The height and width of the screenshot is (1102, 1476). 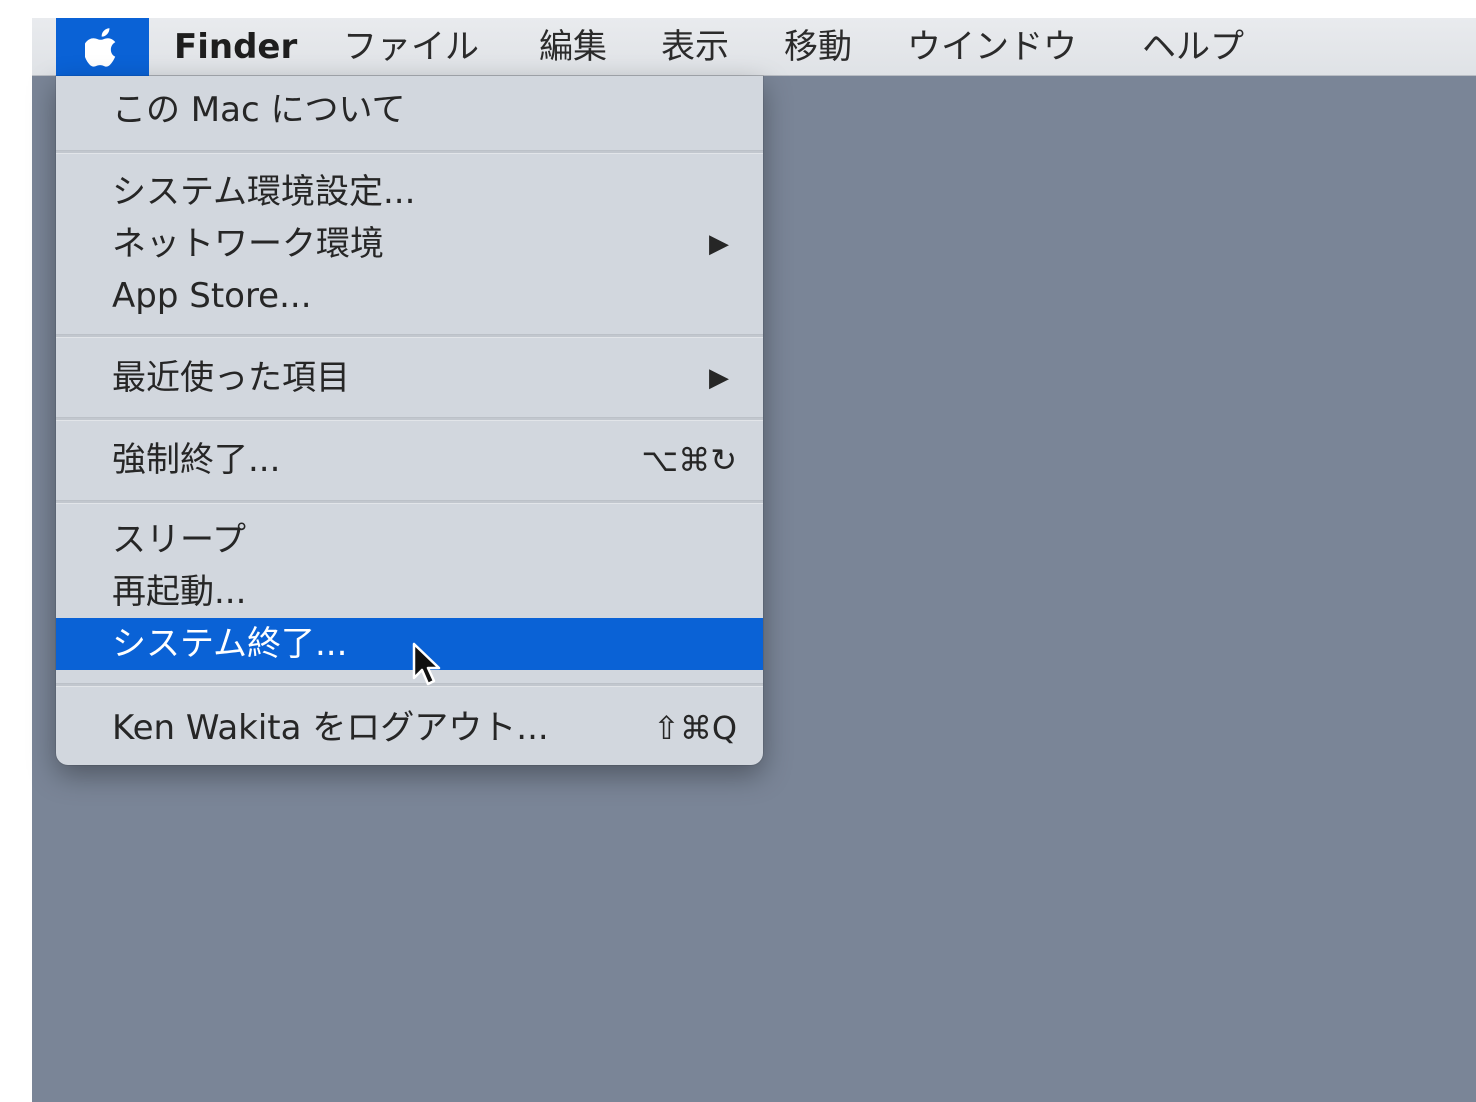 What do you see at coordinates (1193, 47) in the screenshot?
I see `menu-help: ヘルプ` at bounding box center [1193, 47].